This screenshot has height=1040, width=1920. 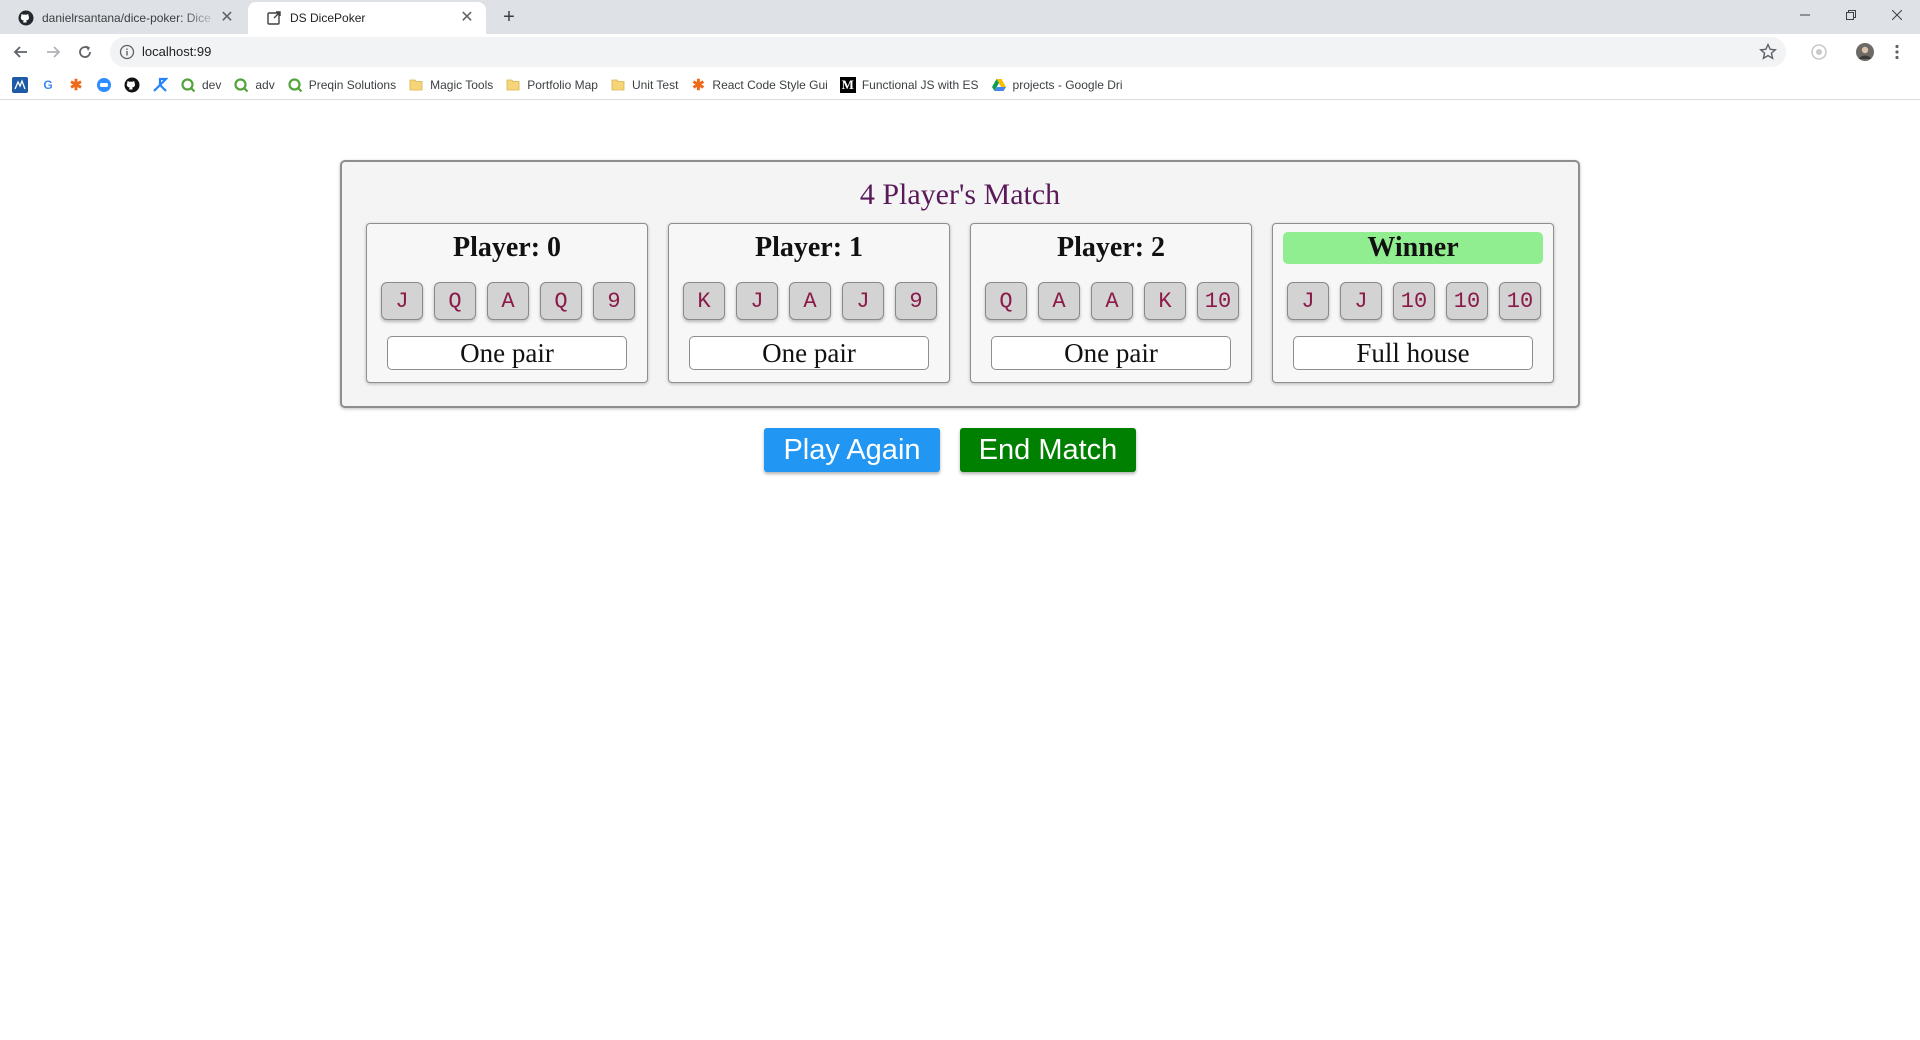 I want to click on dice-row: J J 10 10 10, so click(x=1414, y=301).